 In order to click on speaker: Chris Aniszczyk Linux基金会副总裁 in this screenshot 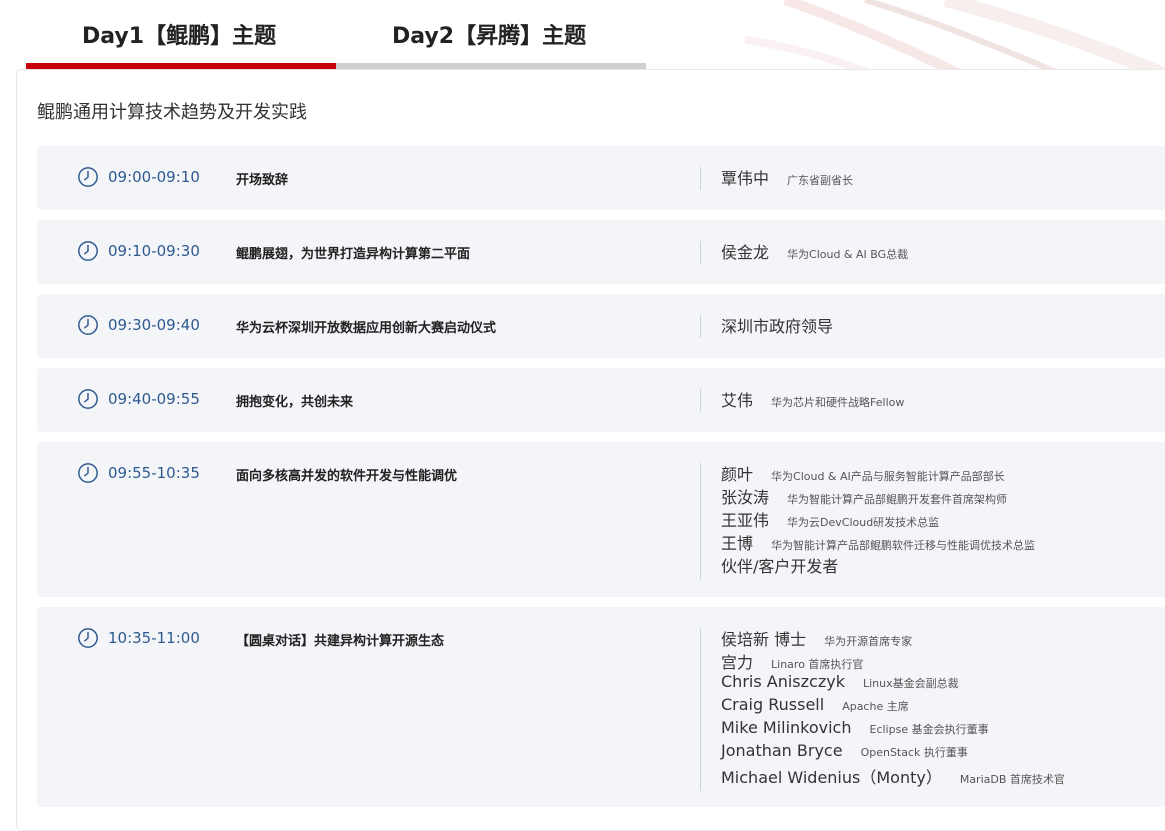, I will do `click(893, 683)`.